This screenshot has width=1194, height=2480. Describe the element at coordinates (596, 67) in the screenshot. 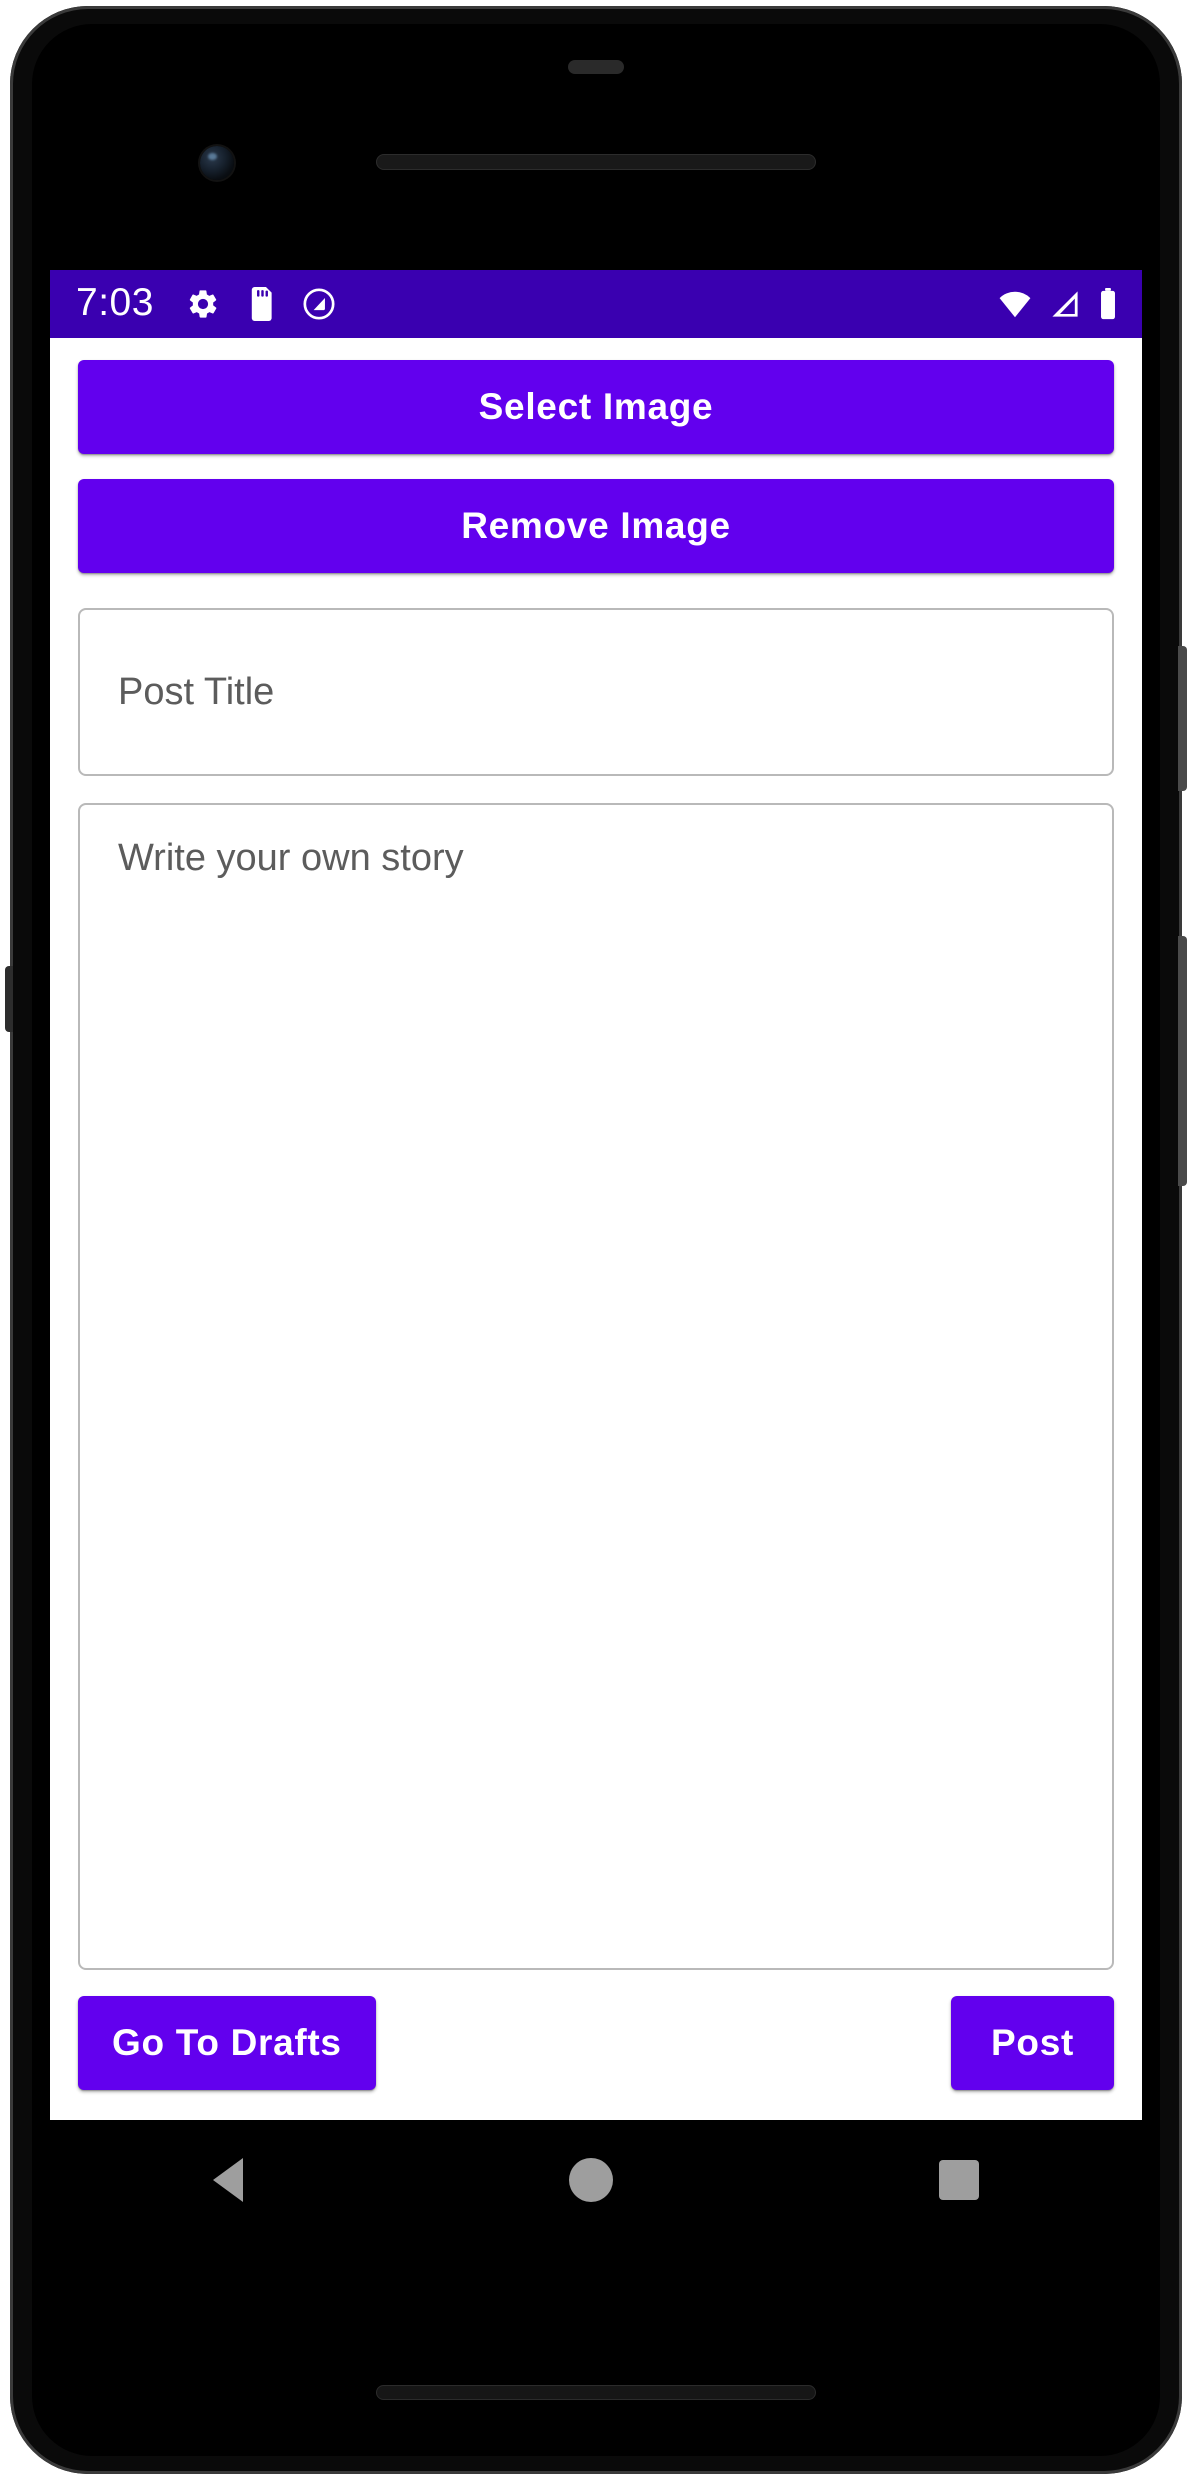

I see `top-microphone-slot` at that location.